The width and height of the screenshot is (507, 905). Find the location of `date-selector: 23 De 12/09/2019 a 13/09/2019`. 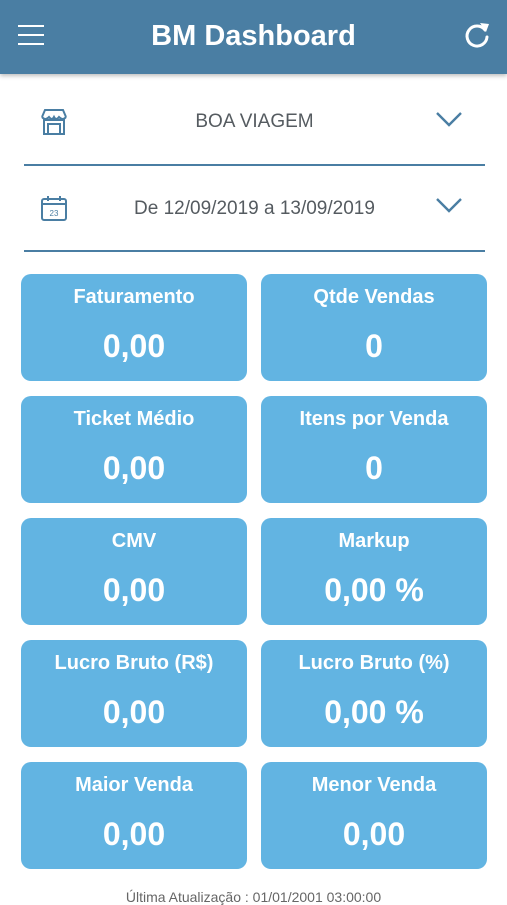

date-selector: 23 De 12/09/2019 a 13/09/2019 is located at coordinates (254, 208).